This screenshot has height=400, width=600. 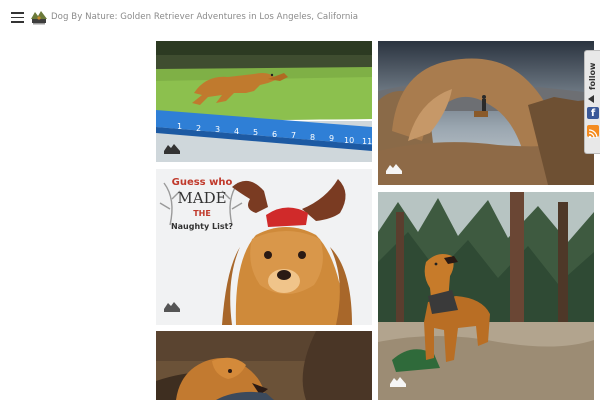 I want to click on scale-number: 4, so click(x=236, y=131).